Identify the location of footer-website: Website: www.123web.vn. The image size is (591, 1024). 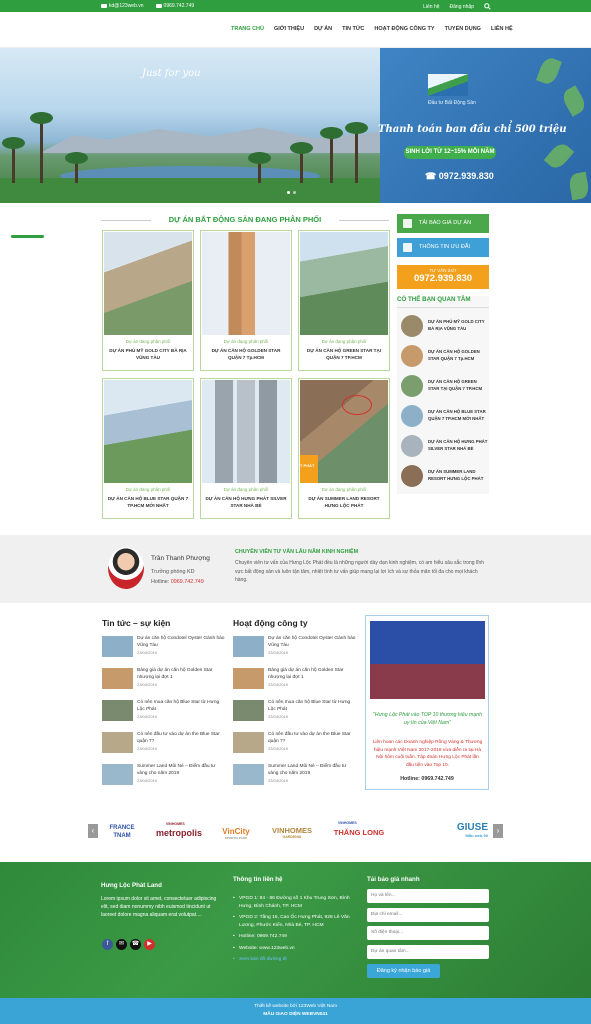
(296, 949).